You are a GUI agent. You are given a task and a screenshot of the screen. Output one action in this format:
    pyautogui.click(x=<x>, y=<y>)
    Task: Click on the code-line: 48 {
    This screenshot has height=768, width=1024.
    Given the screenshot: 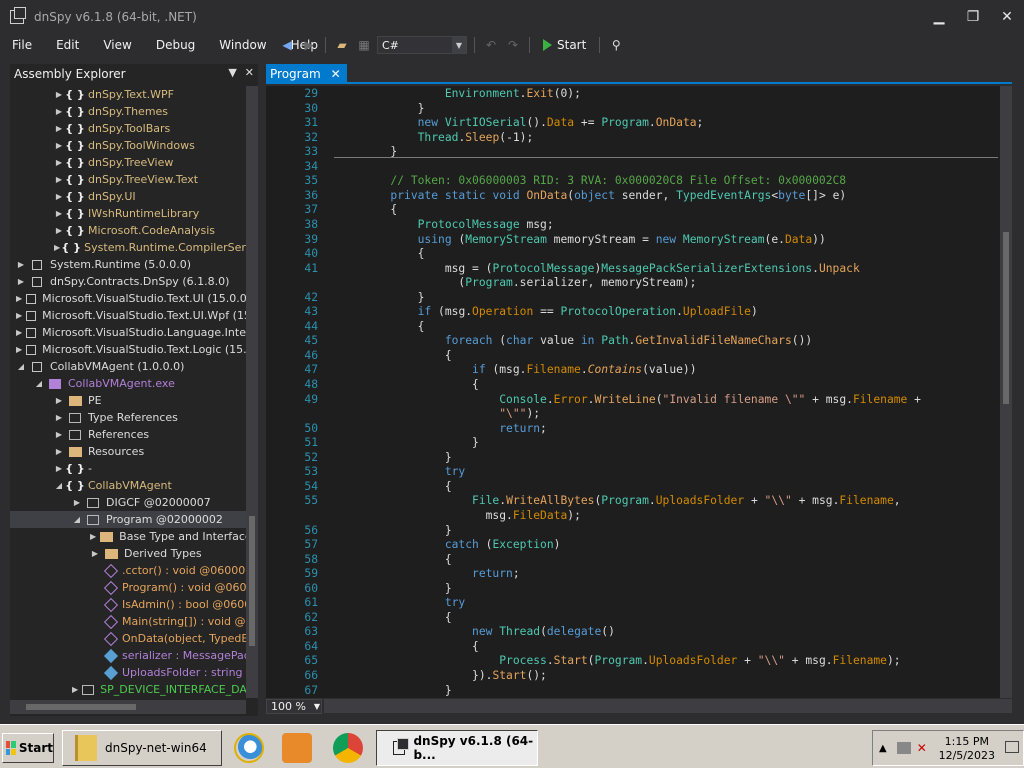 What is the action you would take?
    pyautogui.click(x=633, y=385)
    